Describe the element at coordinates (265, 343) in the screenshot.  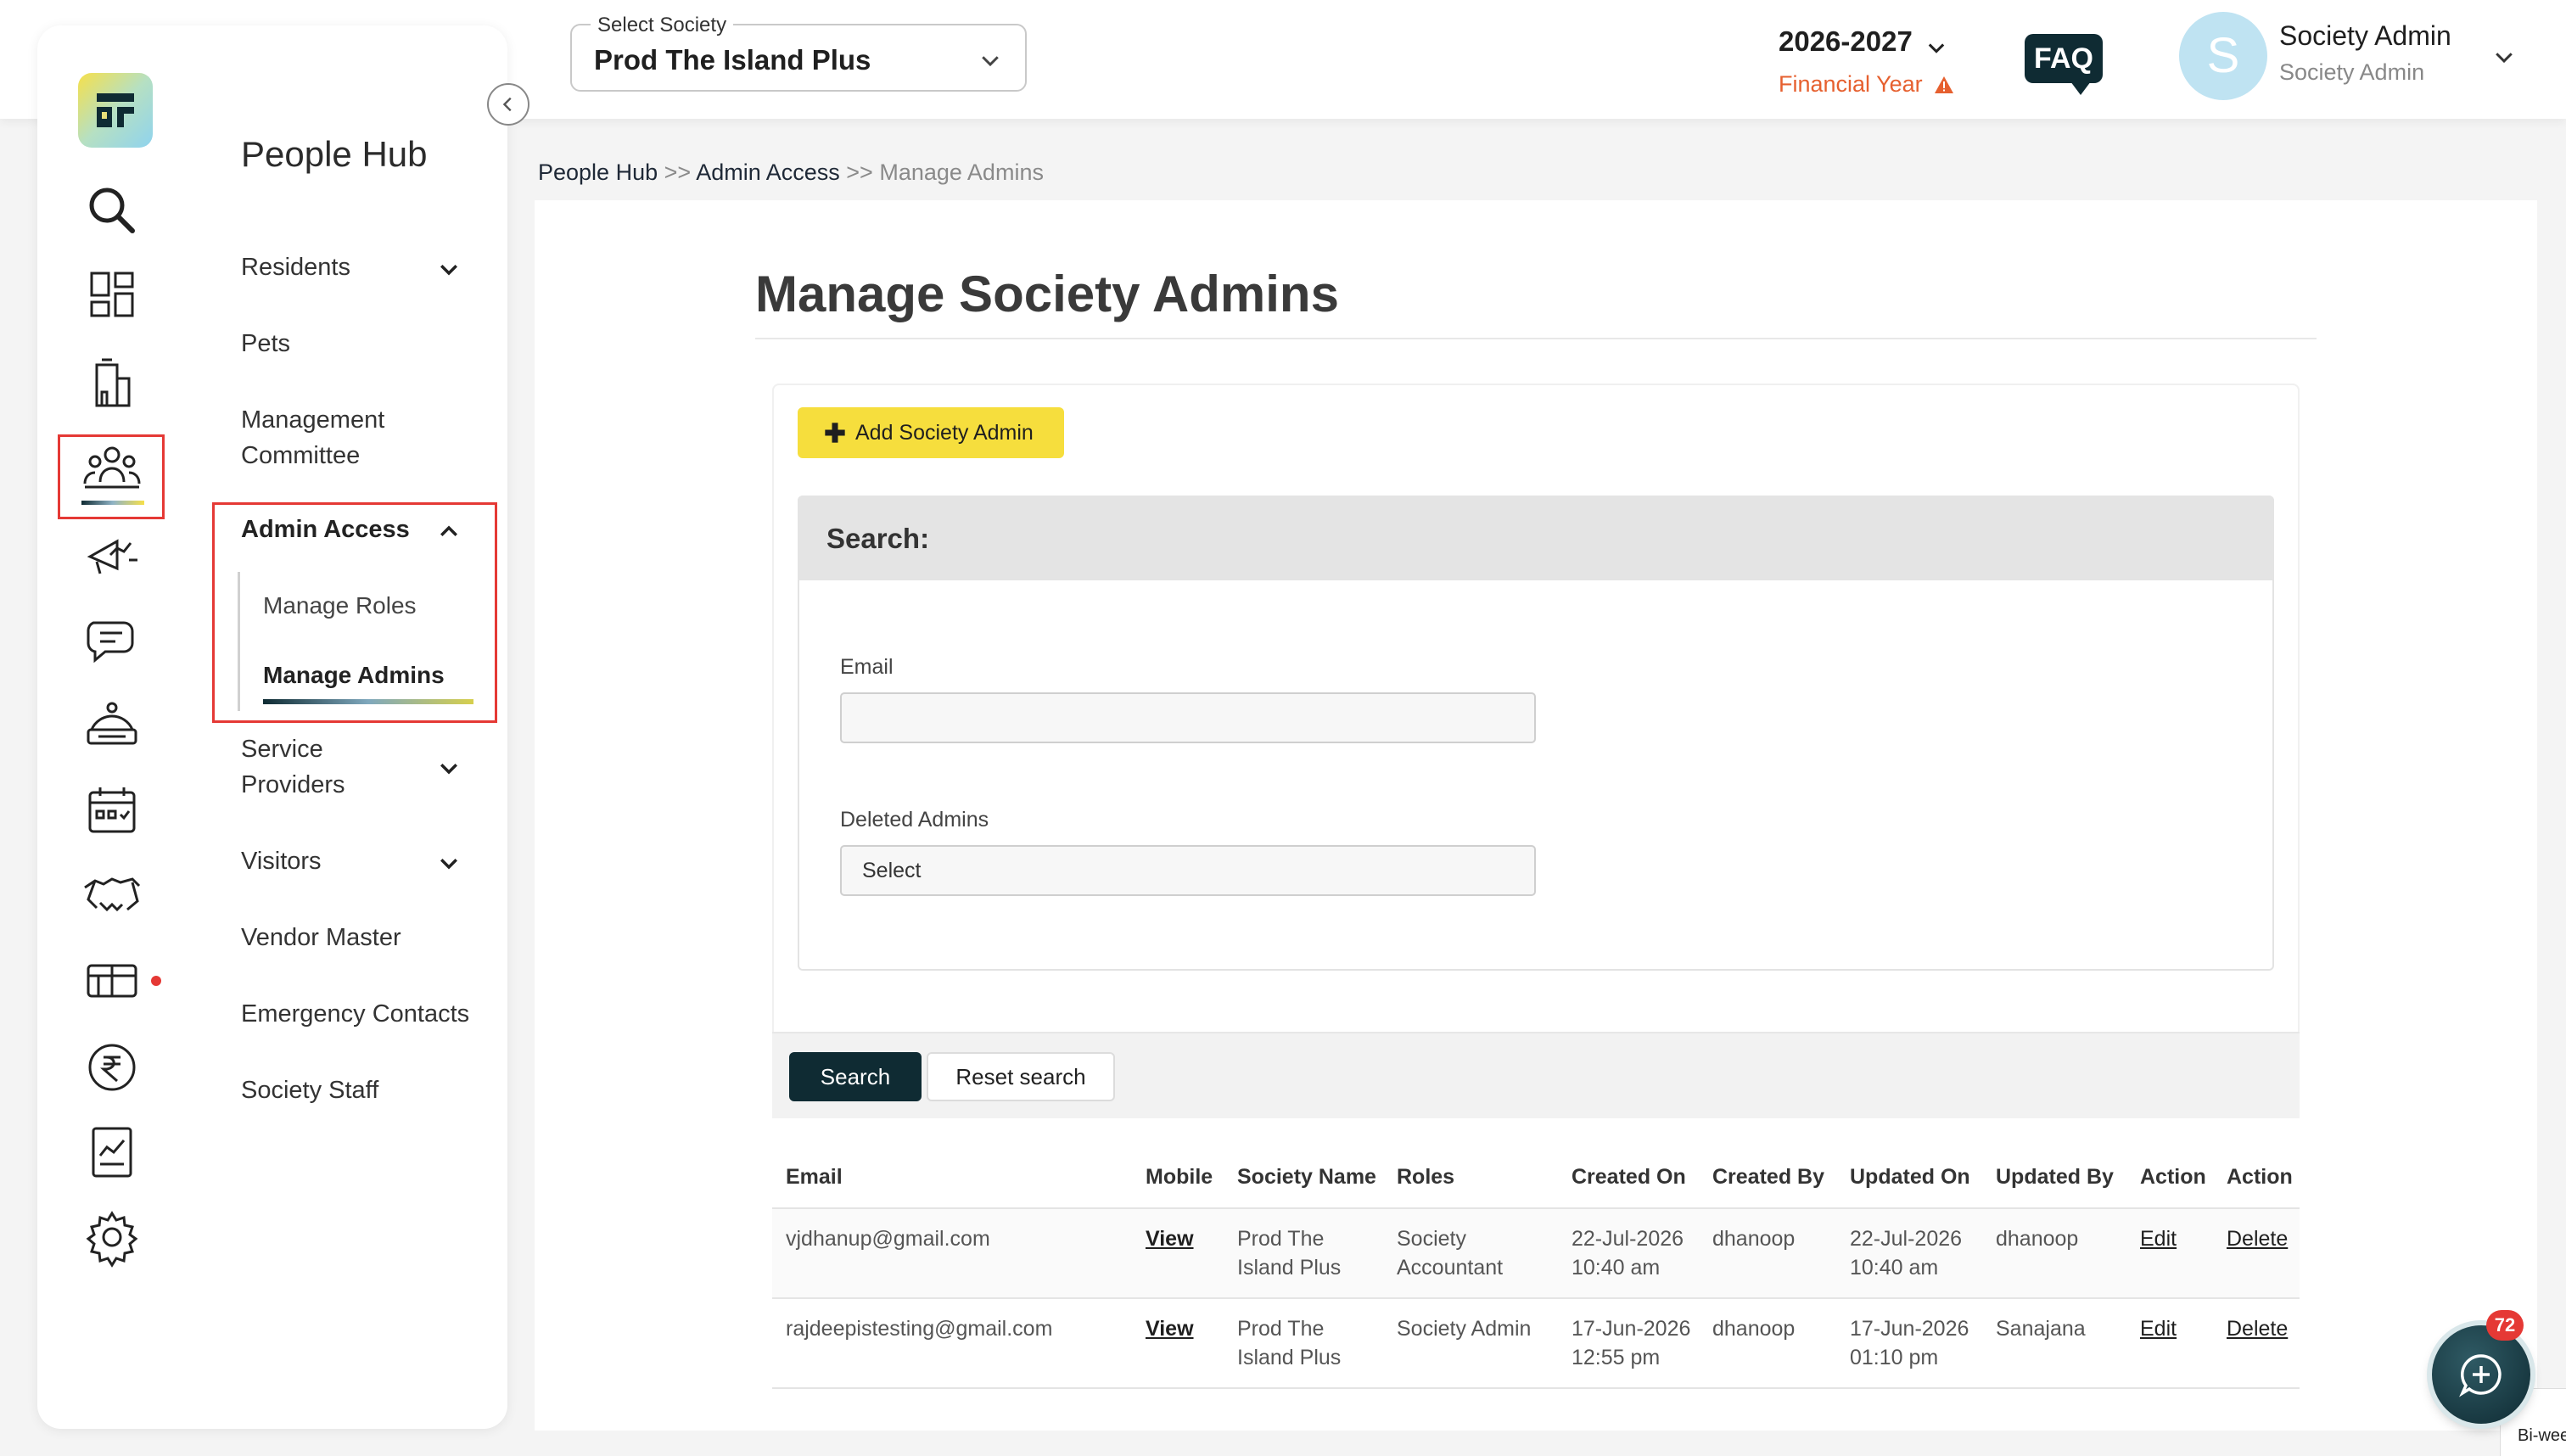
I see `sidebar-item-pets: Pets` at that location.